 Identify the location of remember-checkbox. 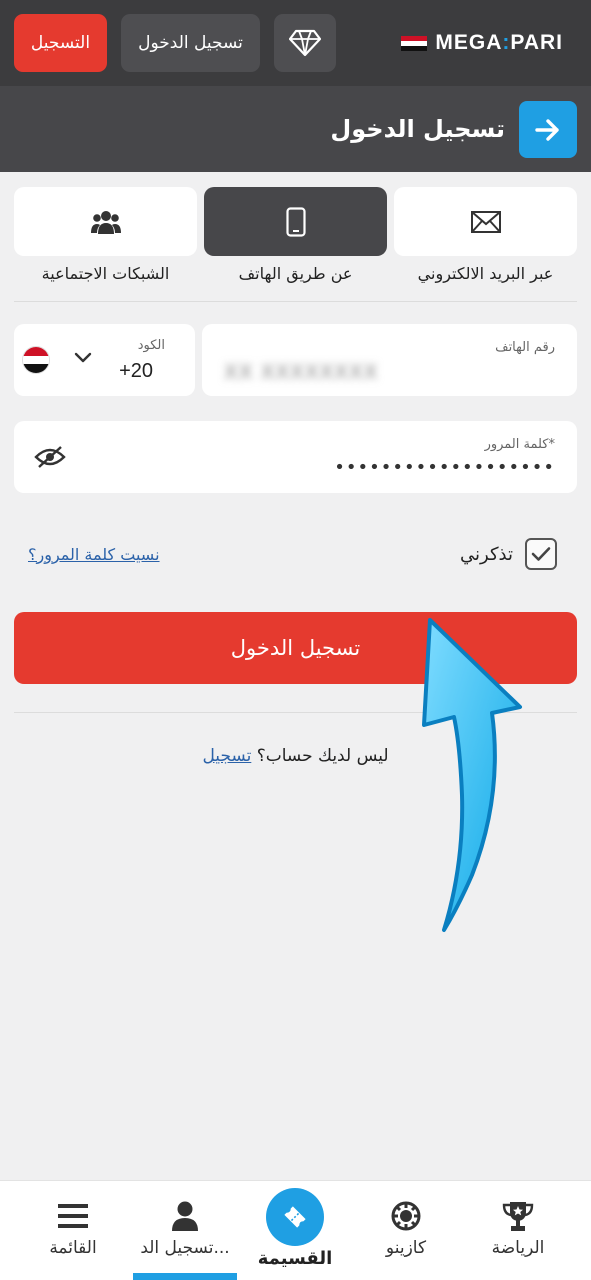
(541, 554).